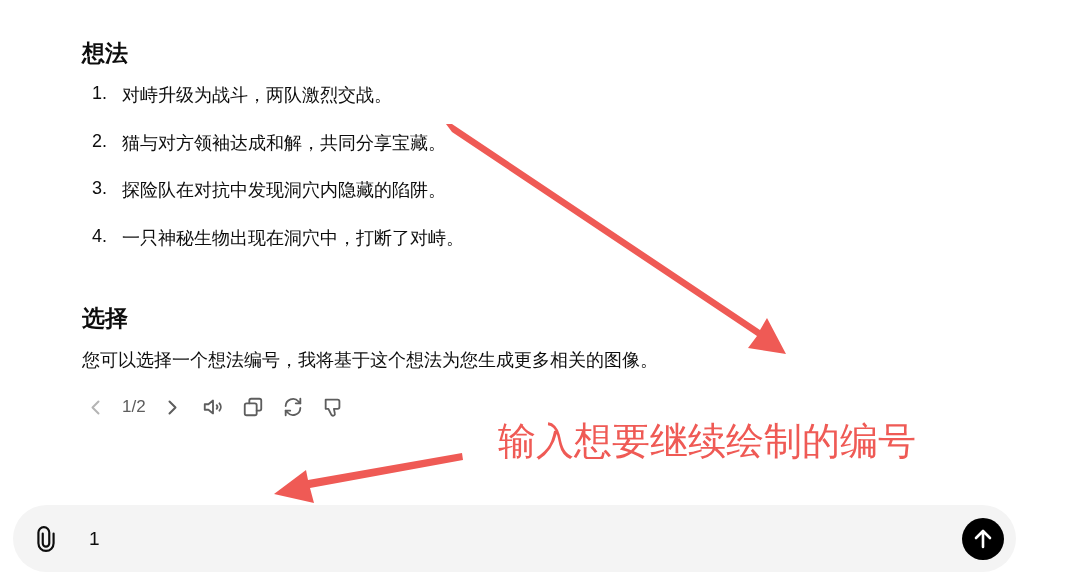  What do you see at coordinates (173, 407) in the screenshot?
I see `chevron-right-icon` at bounding box center [173, 407].